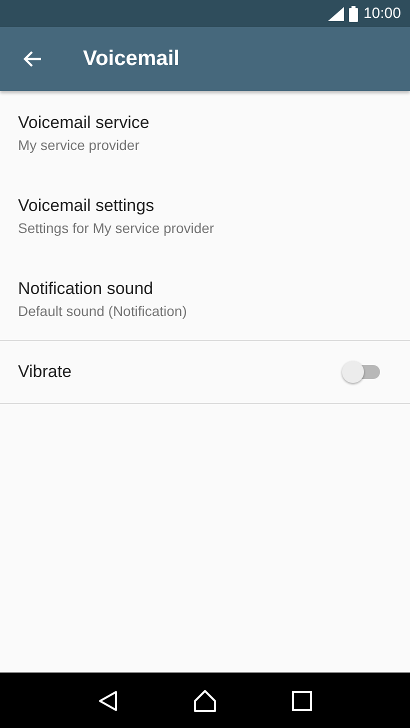 This screenshot has height=728, width=410. What do you see at coordinates (84, 122) in the screenshot?
I see `setting-title: Voicemail service` at bounding box center [84, 122].